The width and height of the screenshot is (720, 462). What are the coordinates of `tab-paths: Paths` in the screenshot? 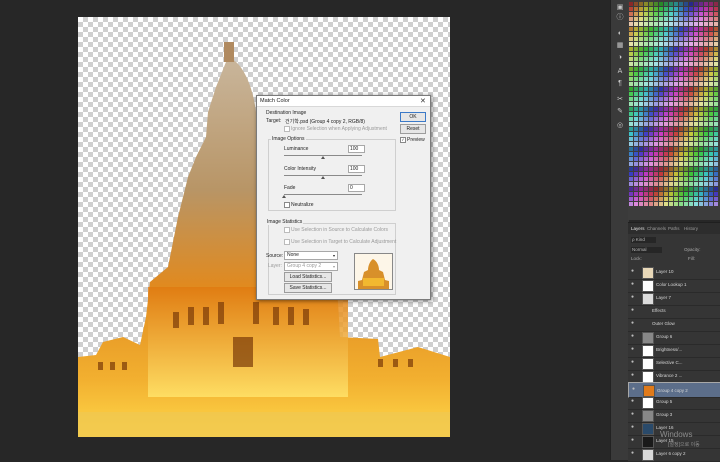 It's located at (674, 229).